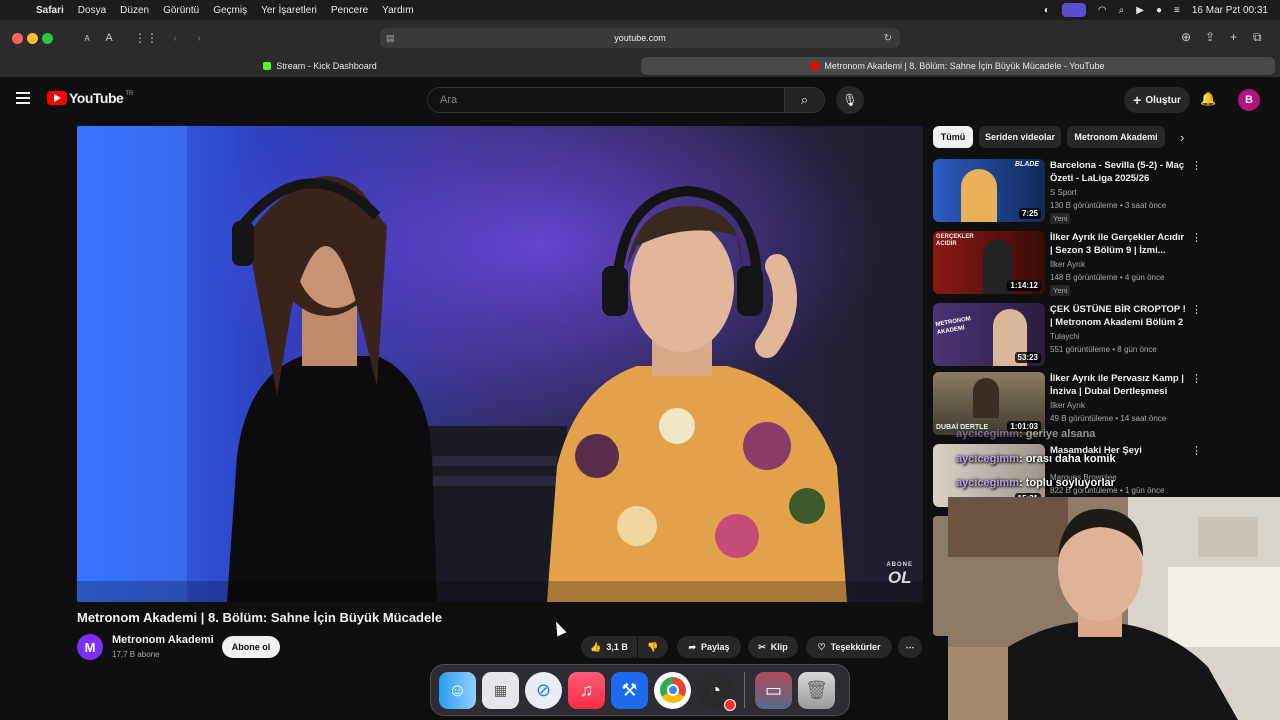 The height and width of the screenshot is (720, 1280). I want to click on mouse-cursor-icon, so click(559, 628).